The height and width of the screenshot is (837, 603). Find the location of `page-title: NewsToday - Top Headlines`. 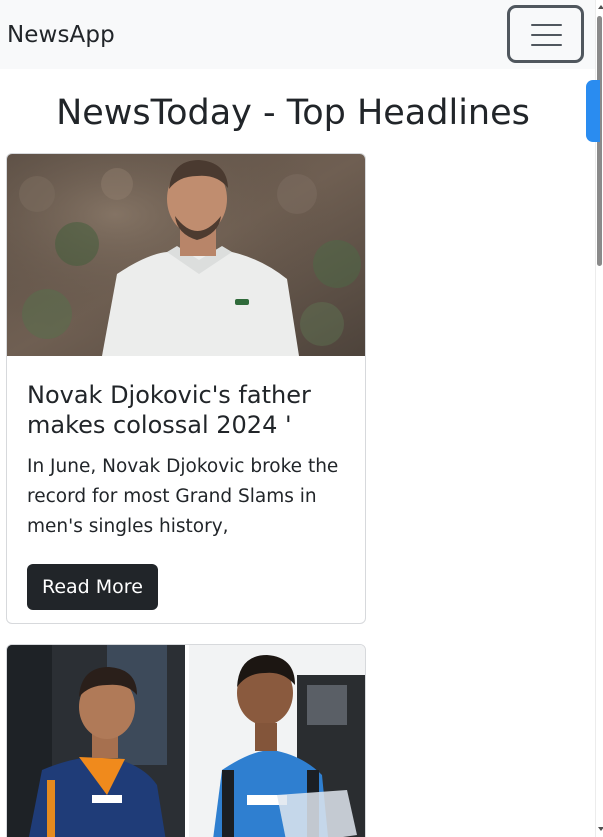

page-title: NewsToday - Top Headlines is located at coordinates (293, 113).